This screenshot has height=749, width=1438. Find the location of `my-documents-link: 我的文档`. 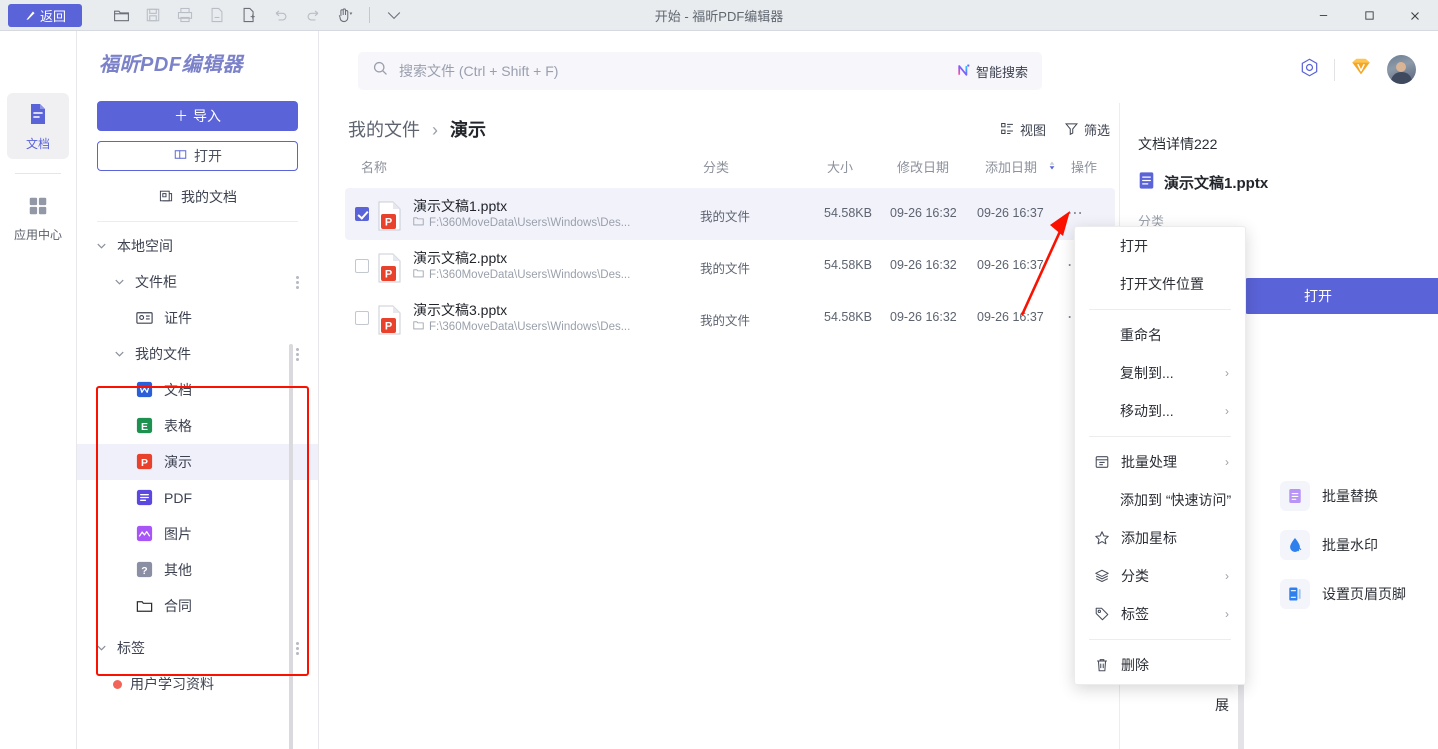

my-documents-link: 我的文档 is located at coordinates (197, 197).